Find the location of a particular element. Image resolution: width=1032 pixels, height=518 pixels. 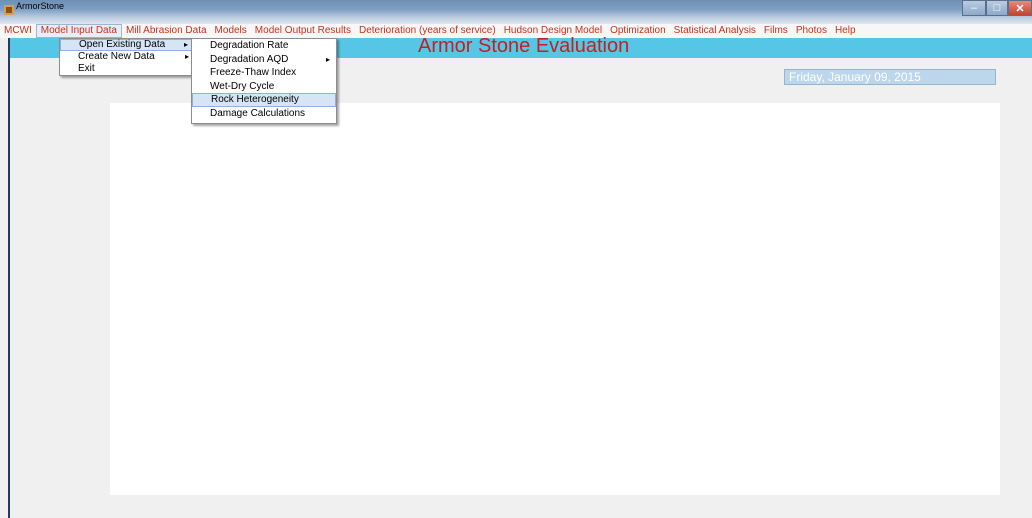

menu-wet-dry-cycle-label: Wet-Dry Cycle is located at coordinates (242, 86).